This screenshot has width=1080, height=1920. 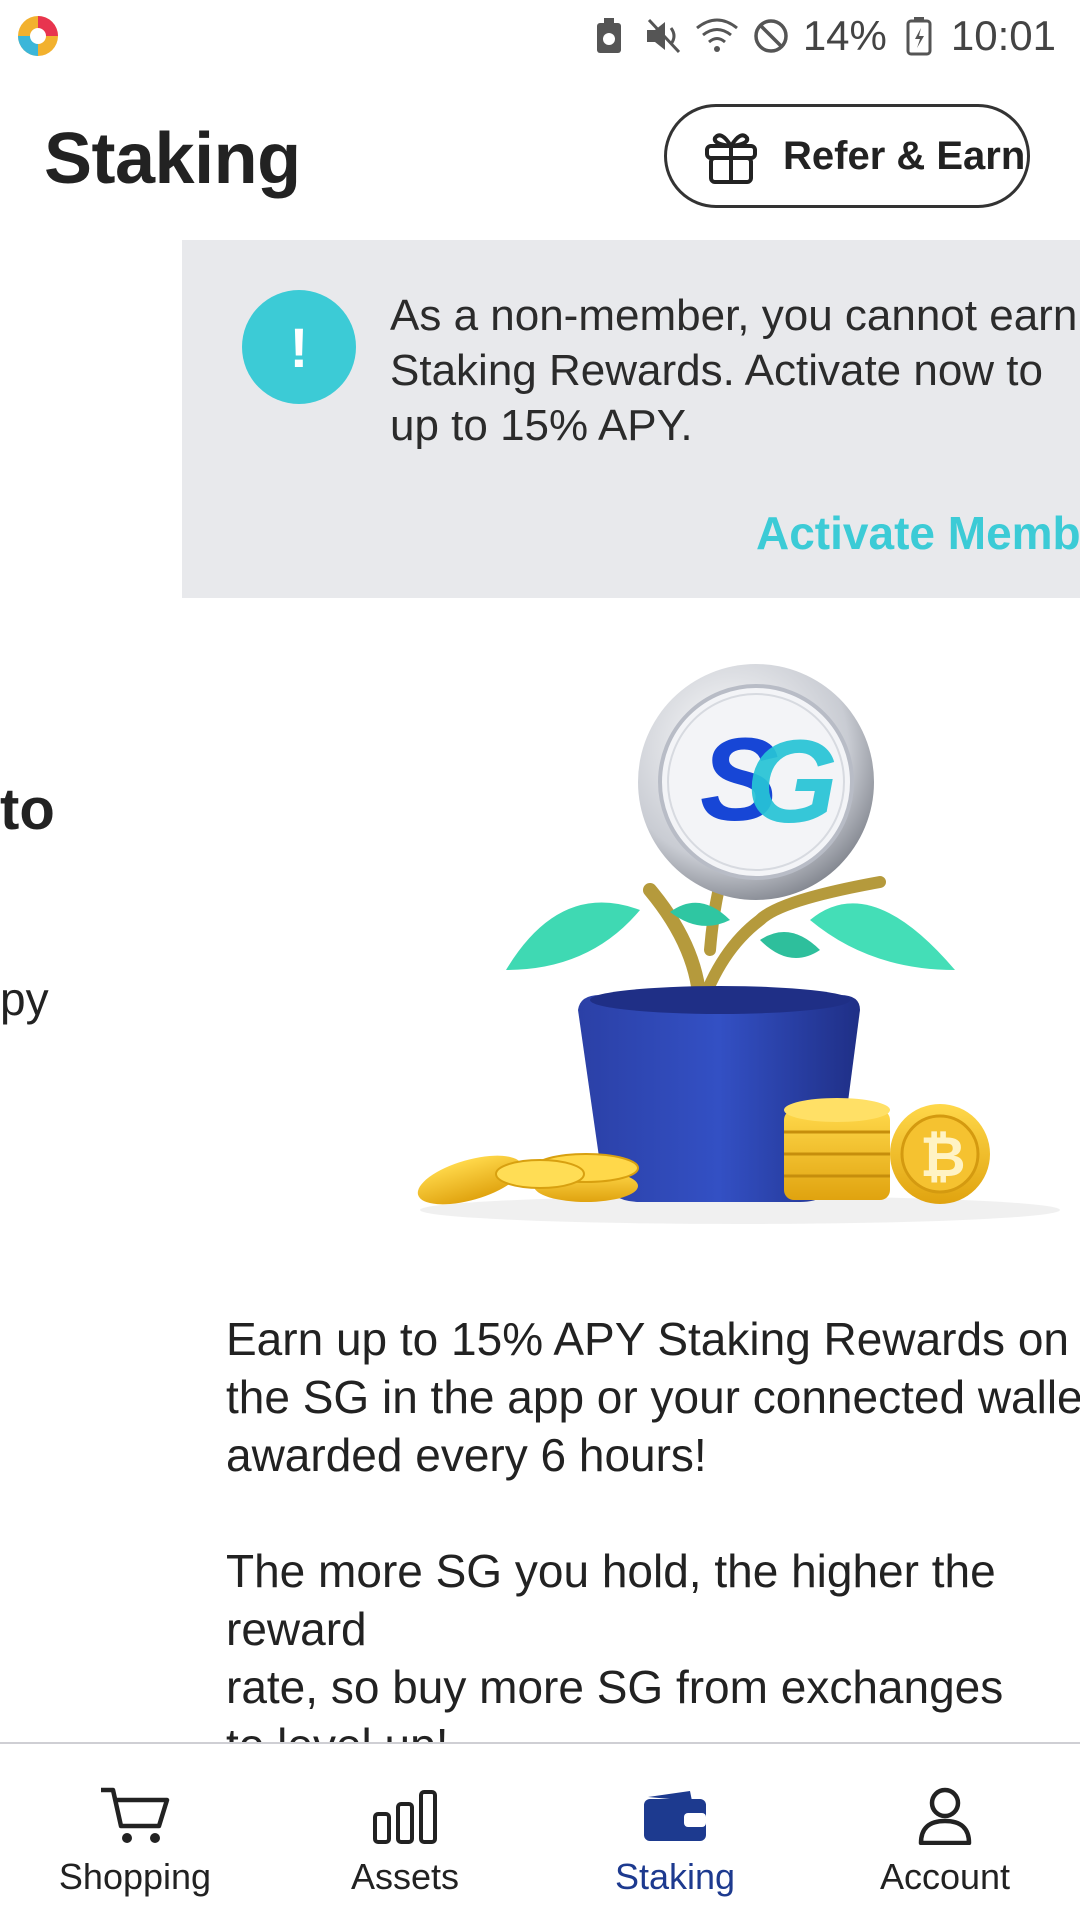 I want to click on nav-account-label: Account, so click(x=945, y=1876).